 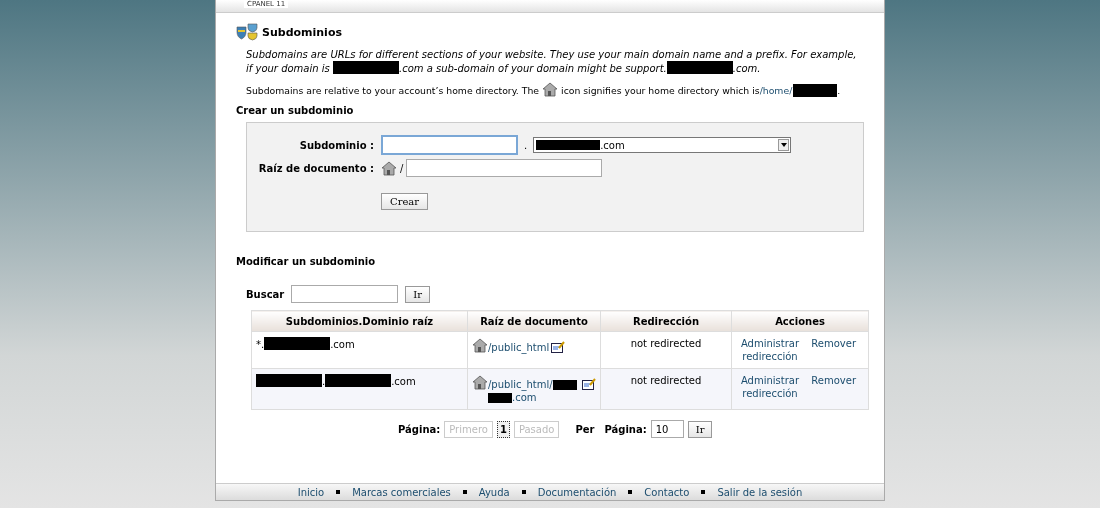 What do you see at coordinates (405, 201) in the screenshot?
I see `create-button: Crear` at bounding box center [405, 201].